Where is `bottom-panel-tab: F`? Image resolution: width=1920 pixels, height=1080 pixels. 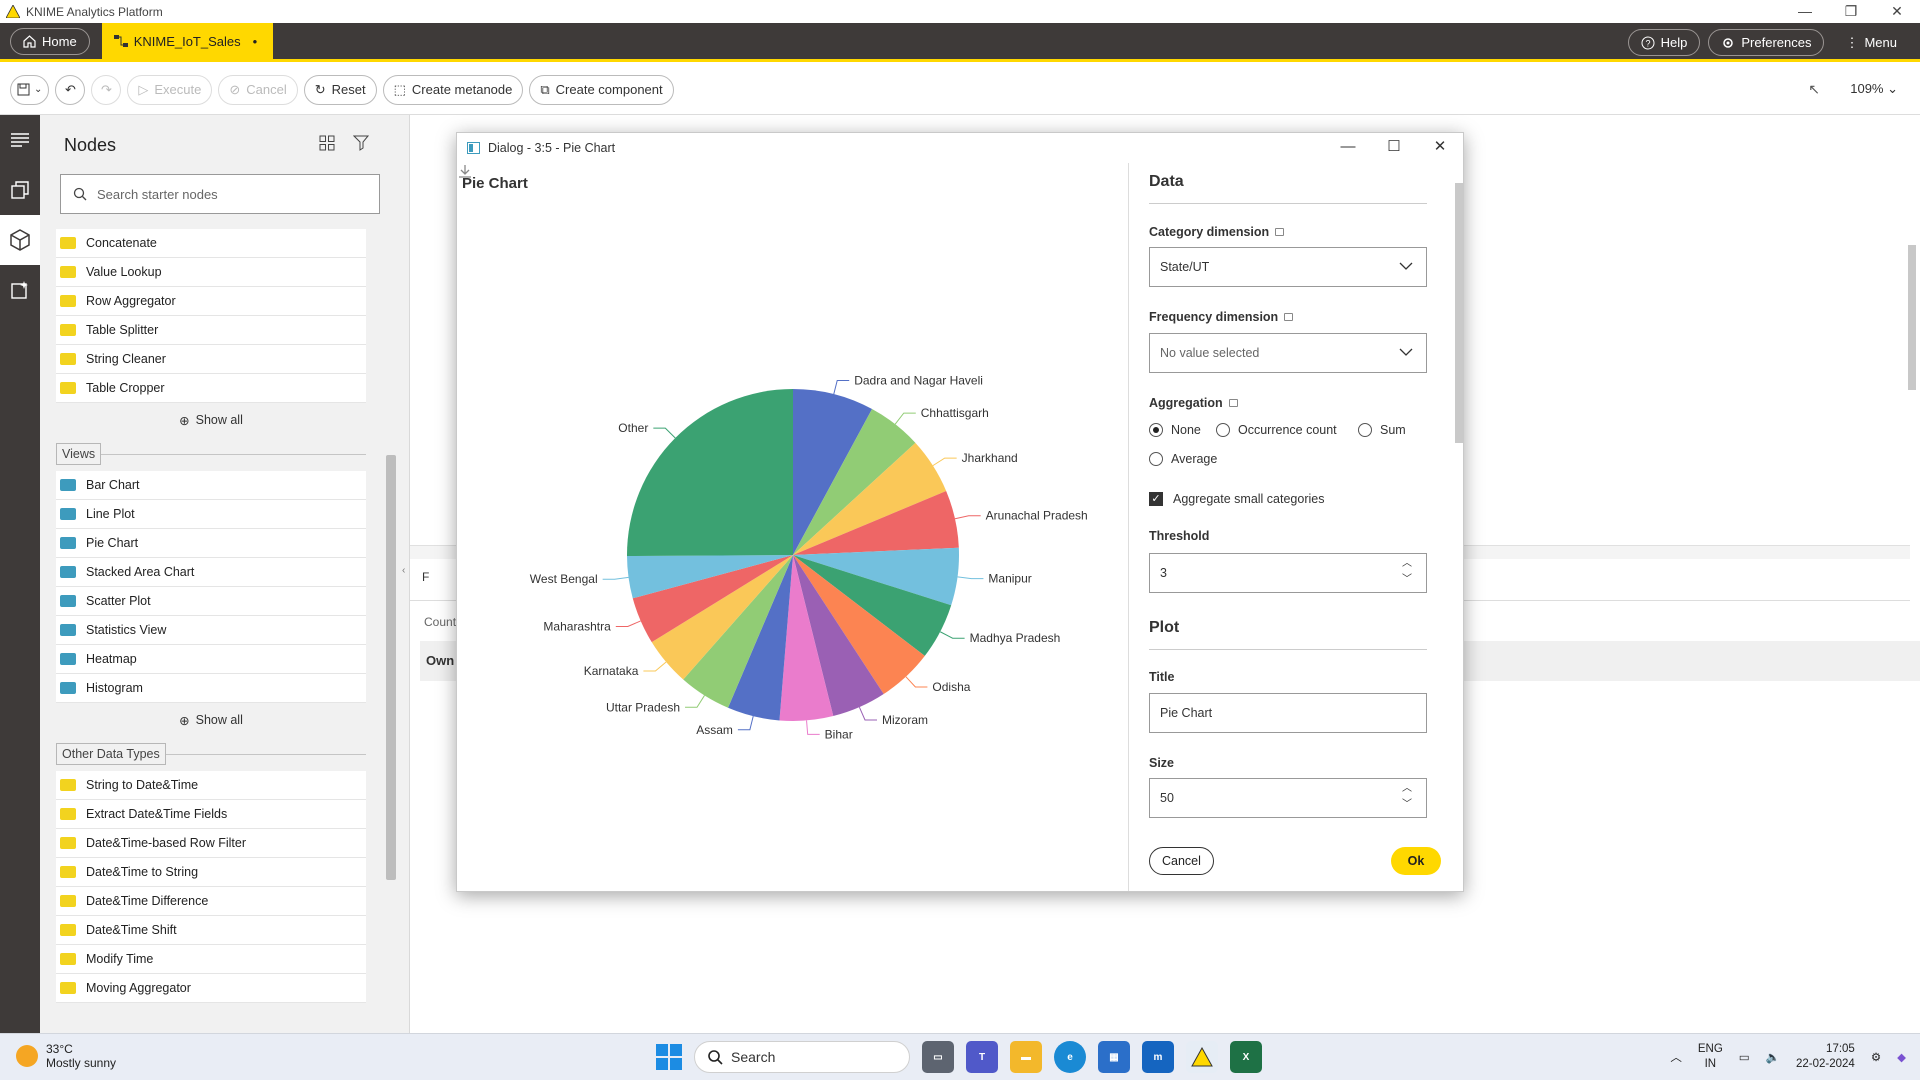 bottom-panel-tab: F is located at coordinates (425, 577).